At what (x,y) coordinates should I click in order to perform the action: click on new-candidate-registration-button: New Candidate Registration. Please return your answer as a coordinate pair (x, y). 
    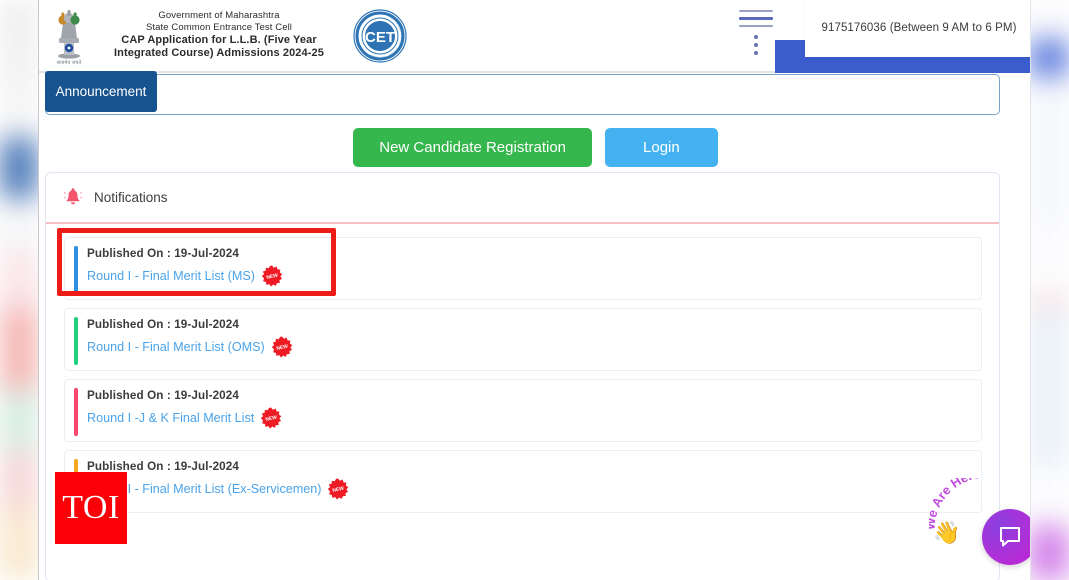
    Looking at the image, I should click on (473, 147).